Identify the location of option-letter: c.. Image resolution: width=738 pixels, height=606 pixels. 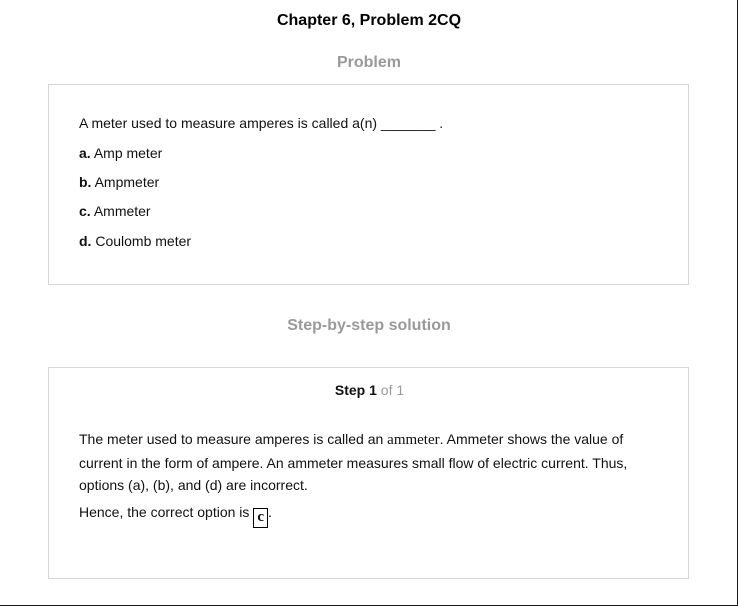
(85, 211).